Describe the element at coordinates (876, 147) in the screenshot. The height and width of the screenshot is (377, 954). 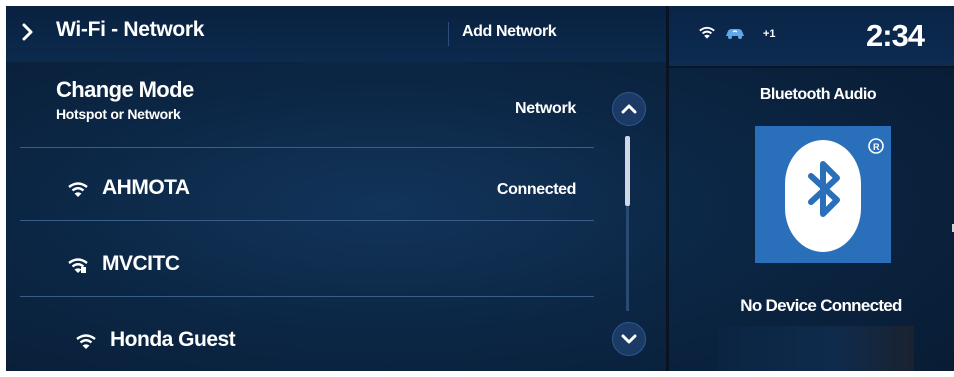
I see `svg-text: R` at that location.